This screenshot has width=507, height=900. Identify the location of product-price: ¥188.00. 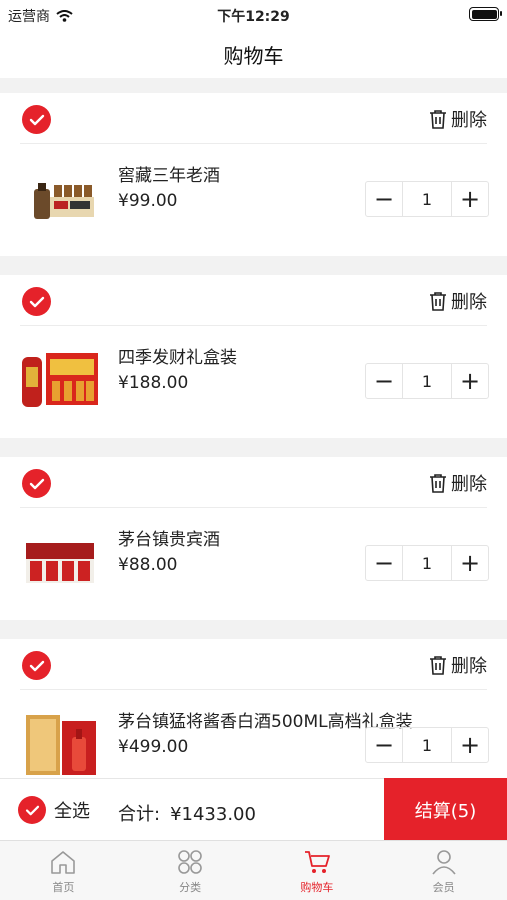
(153, 383).